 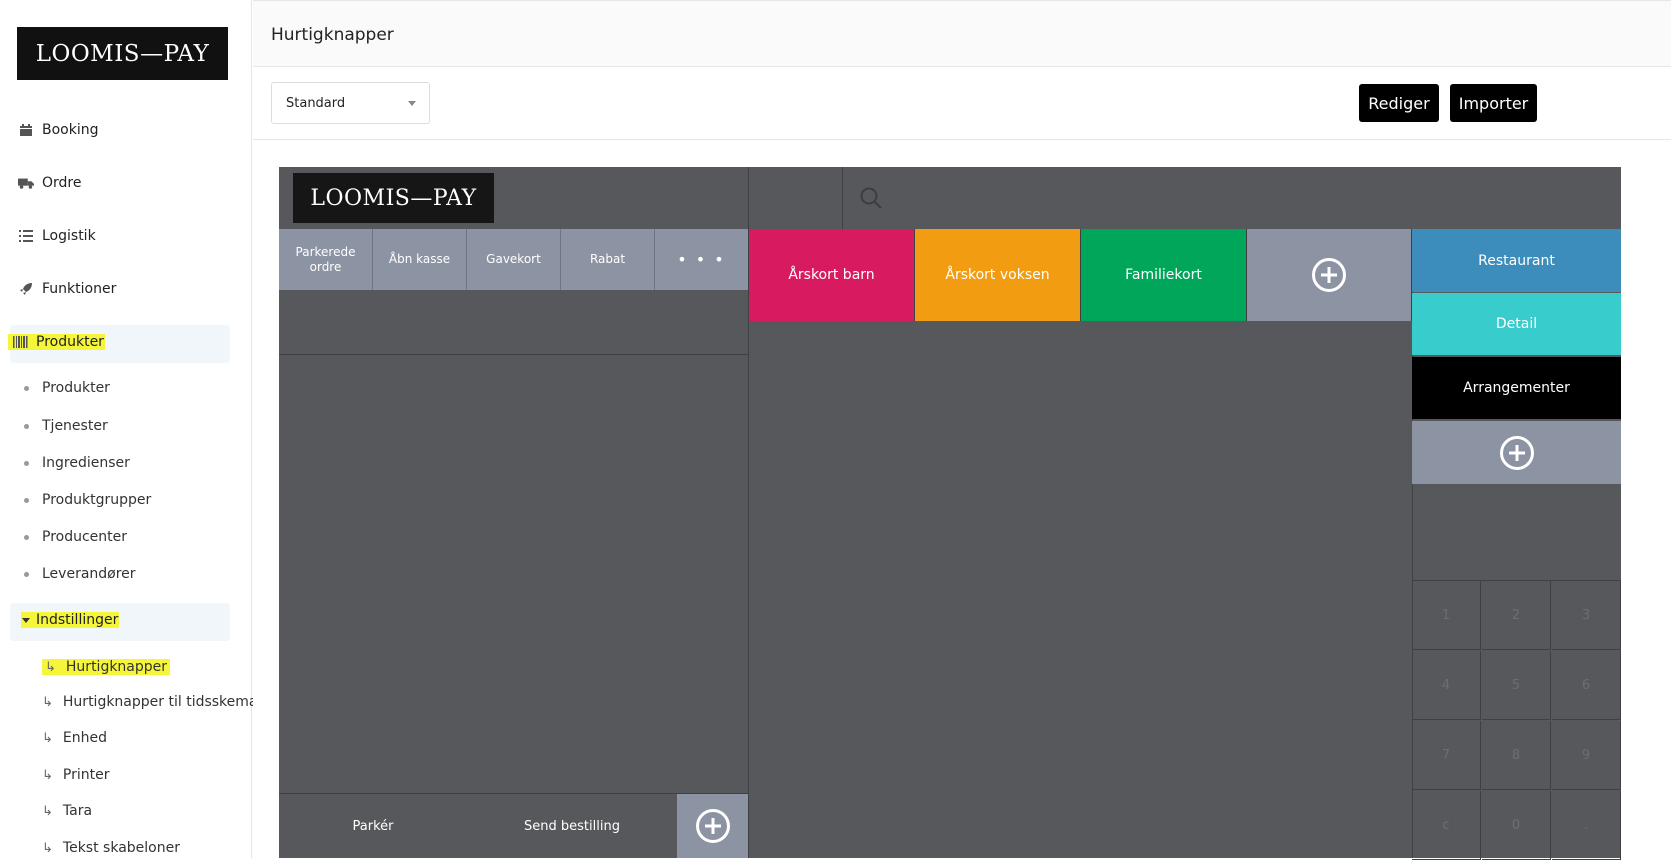 I want to click on numpad-key-6: 6, so click(x=1586, y=685).